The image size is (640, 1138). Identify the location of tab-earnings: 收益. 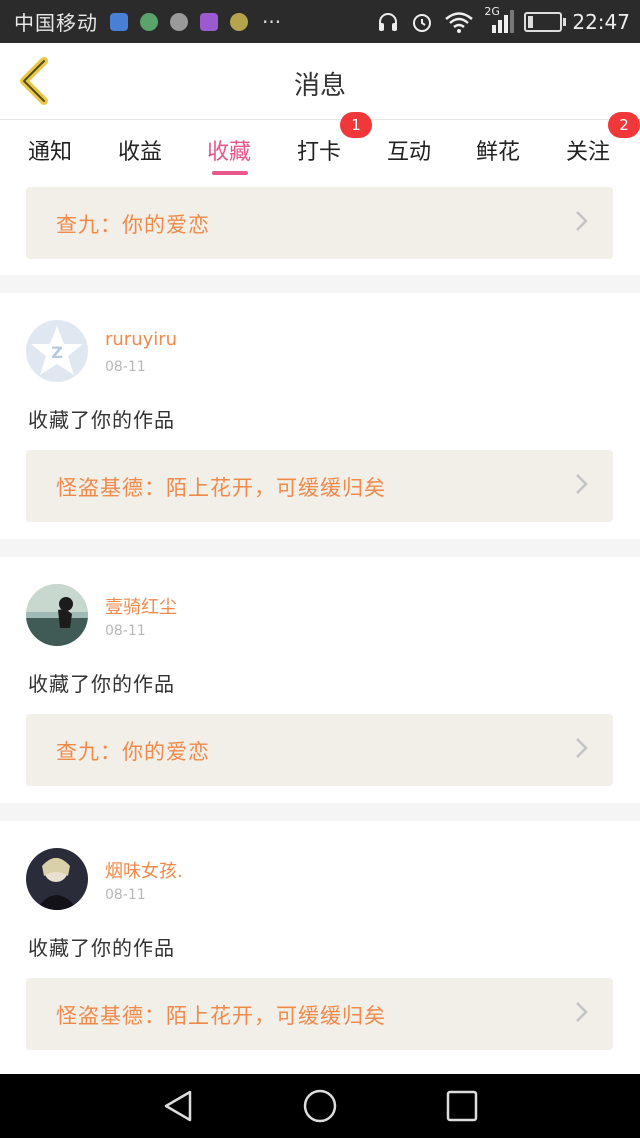
(140, 150).